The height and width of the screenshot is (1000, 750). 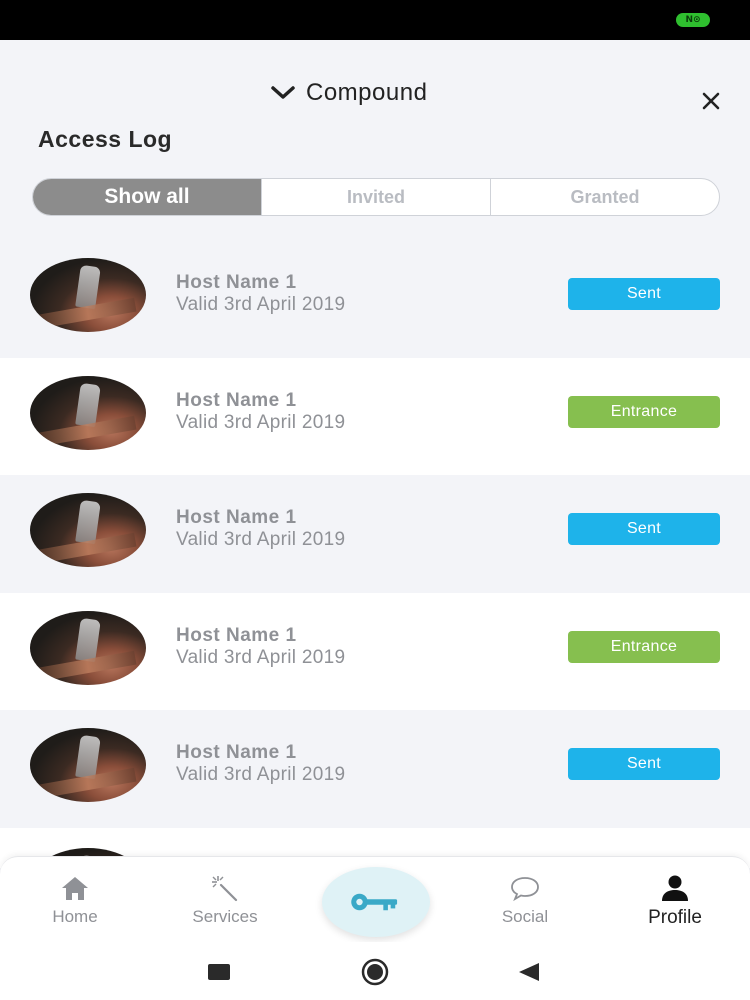 I want to click on close-icon, so click(x=711, y=101).